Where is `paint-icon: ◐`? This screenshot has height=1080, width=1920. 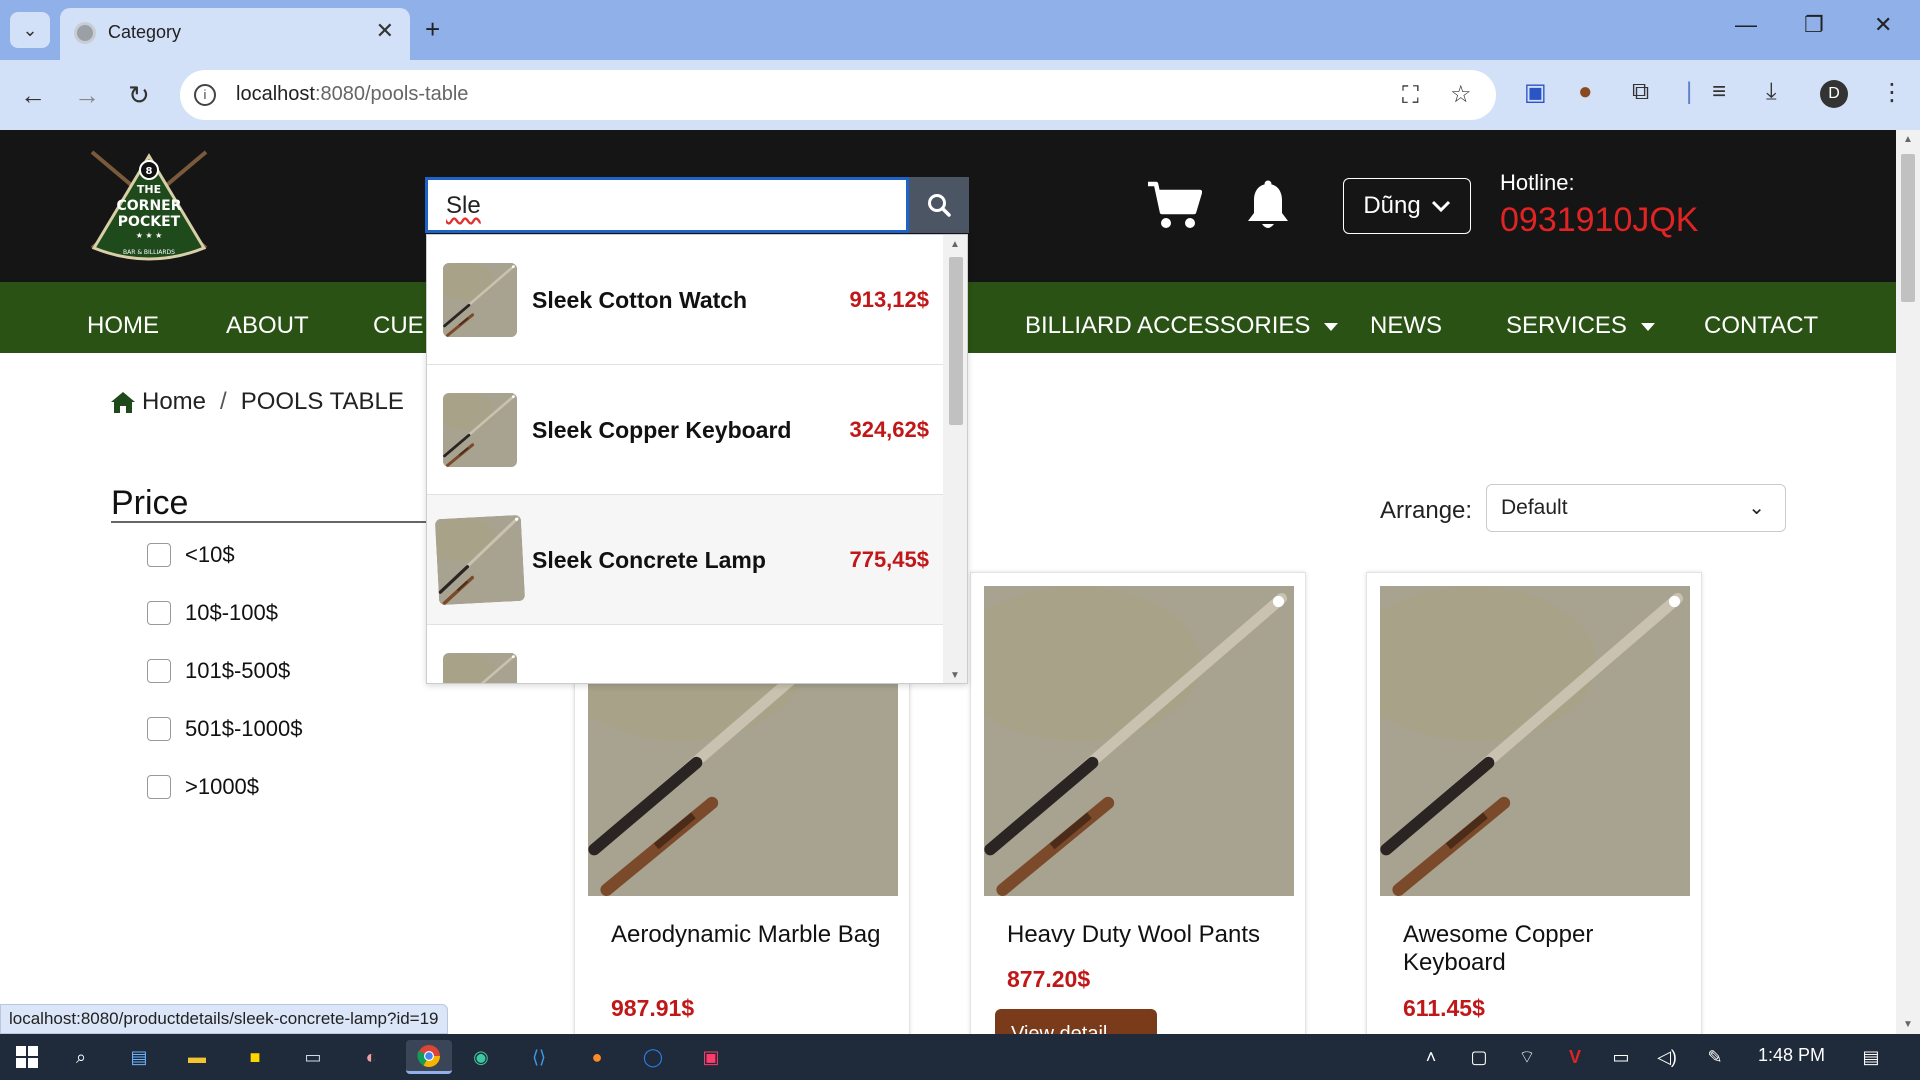
paint-icon: ◐ is located at coordinates (371, 1057).